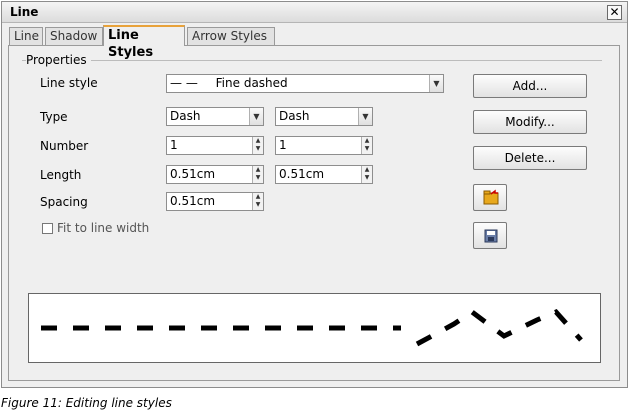 This screenshot has height=417, width=630. What do you see at coordinates (69, 83) in the screenshot?
I see `line-style-label: Line style` at bounding box center [69, 83].